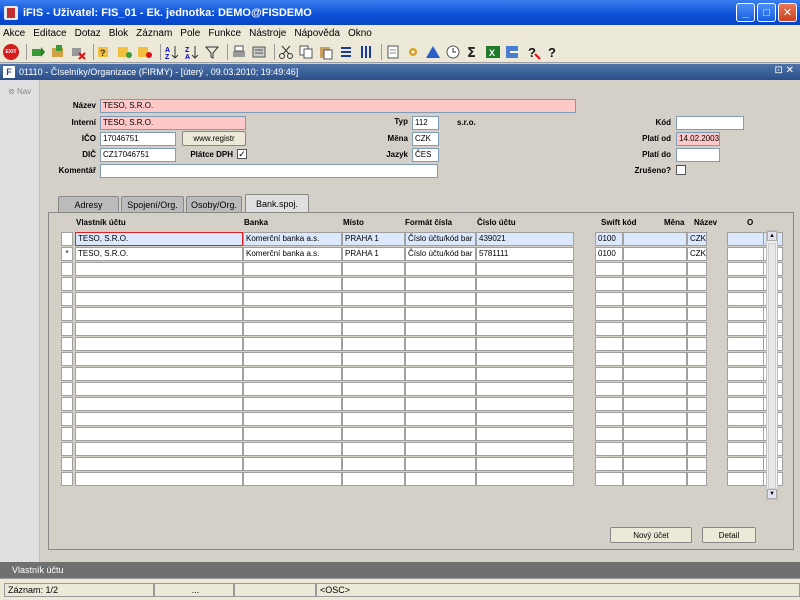 This screenshot has height=600, width=800. Describe the element at coordinates (553, 52) in the screenshot. I see `context-help-icon: ?` at that location.